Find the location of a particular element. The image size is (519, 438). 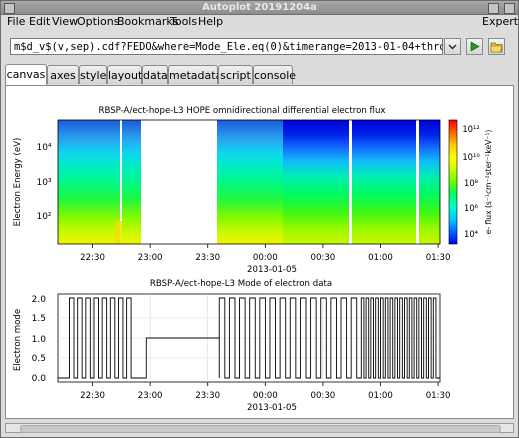

url-dropdown-button is located at coordinates (452, 46).